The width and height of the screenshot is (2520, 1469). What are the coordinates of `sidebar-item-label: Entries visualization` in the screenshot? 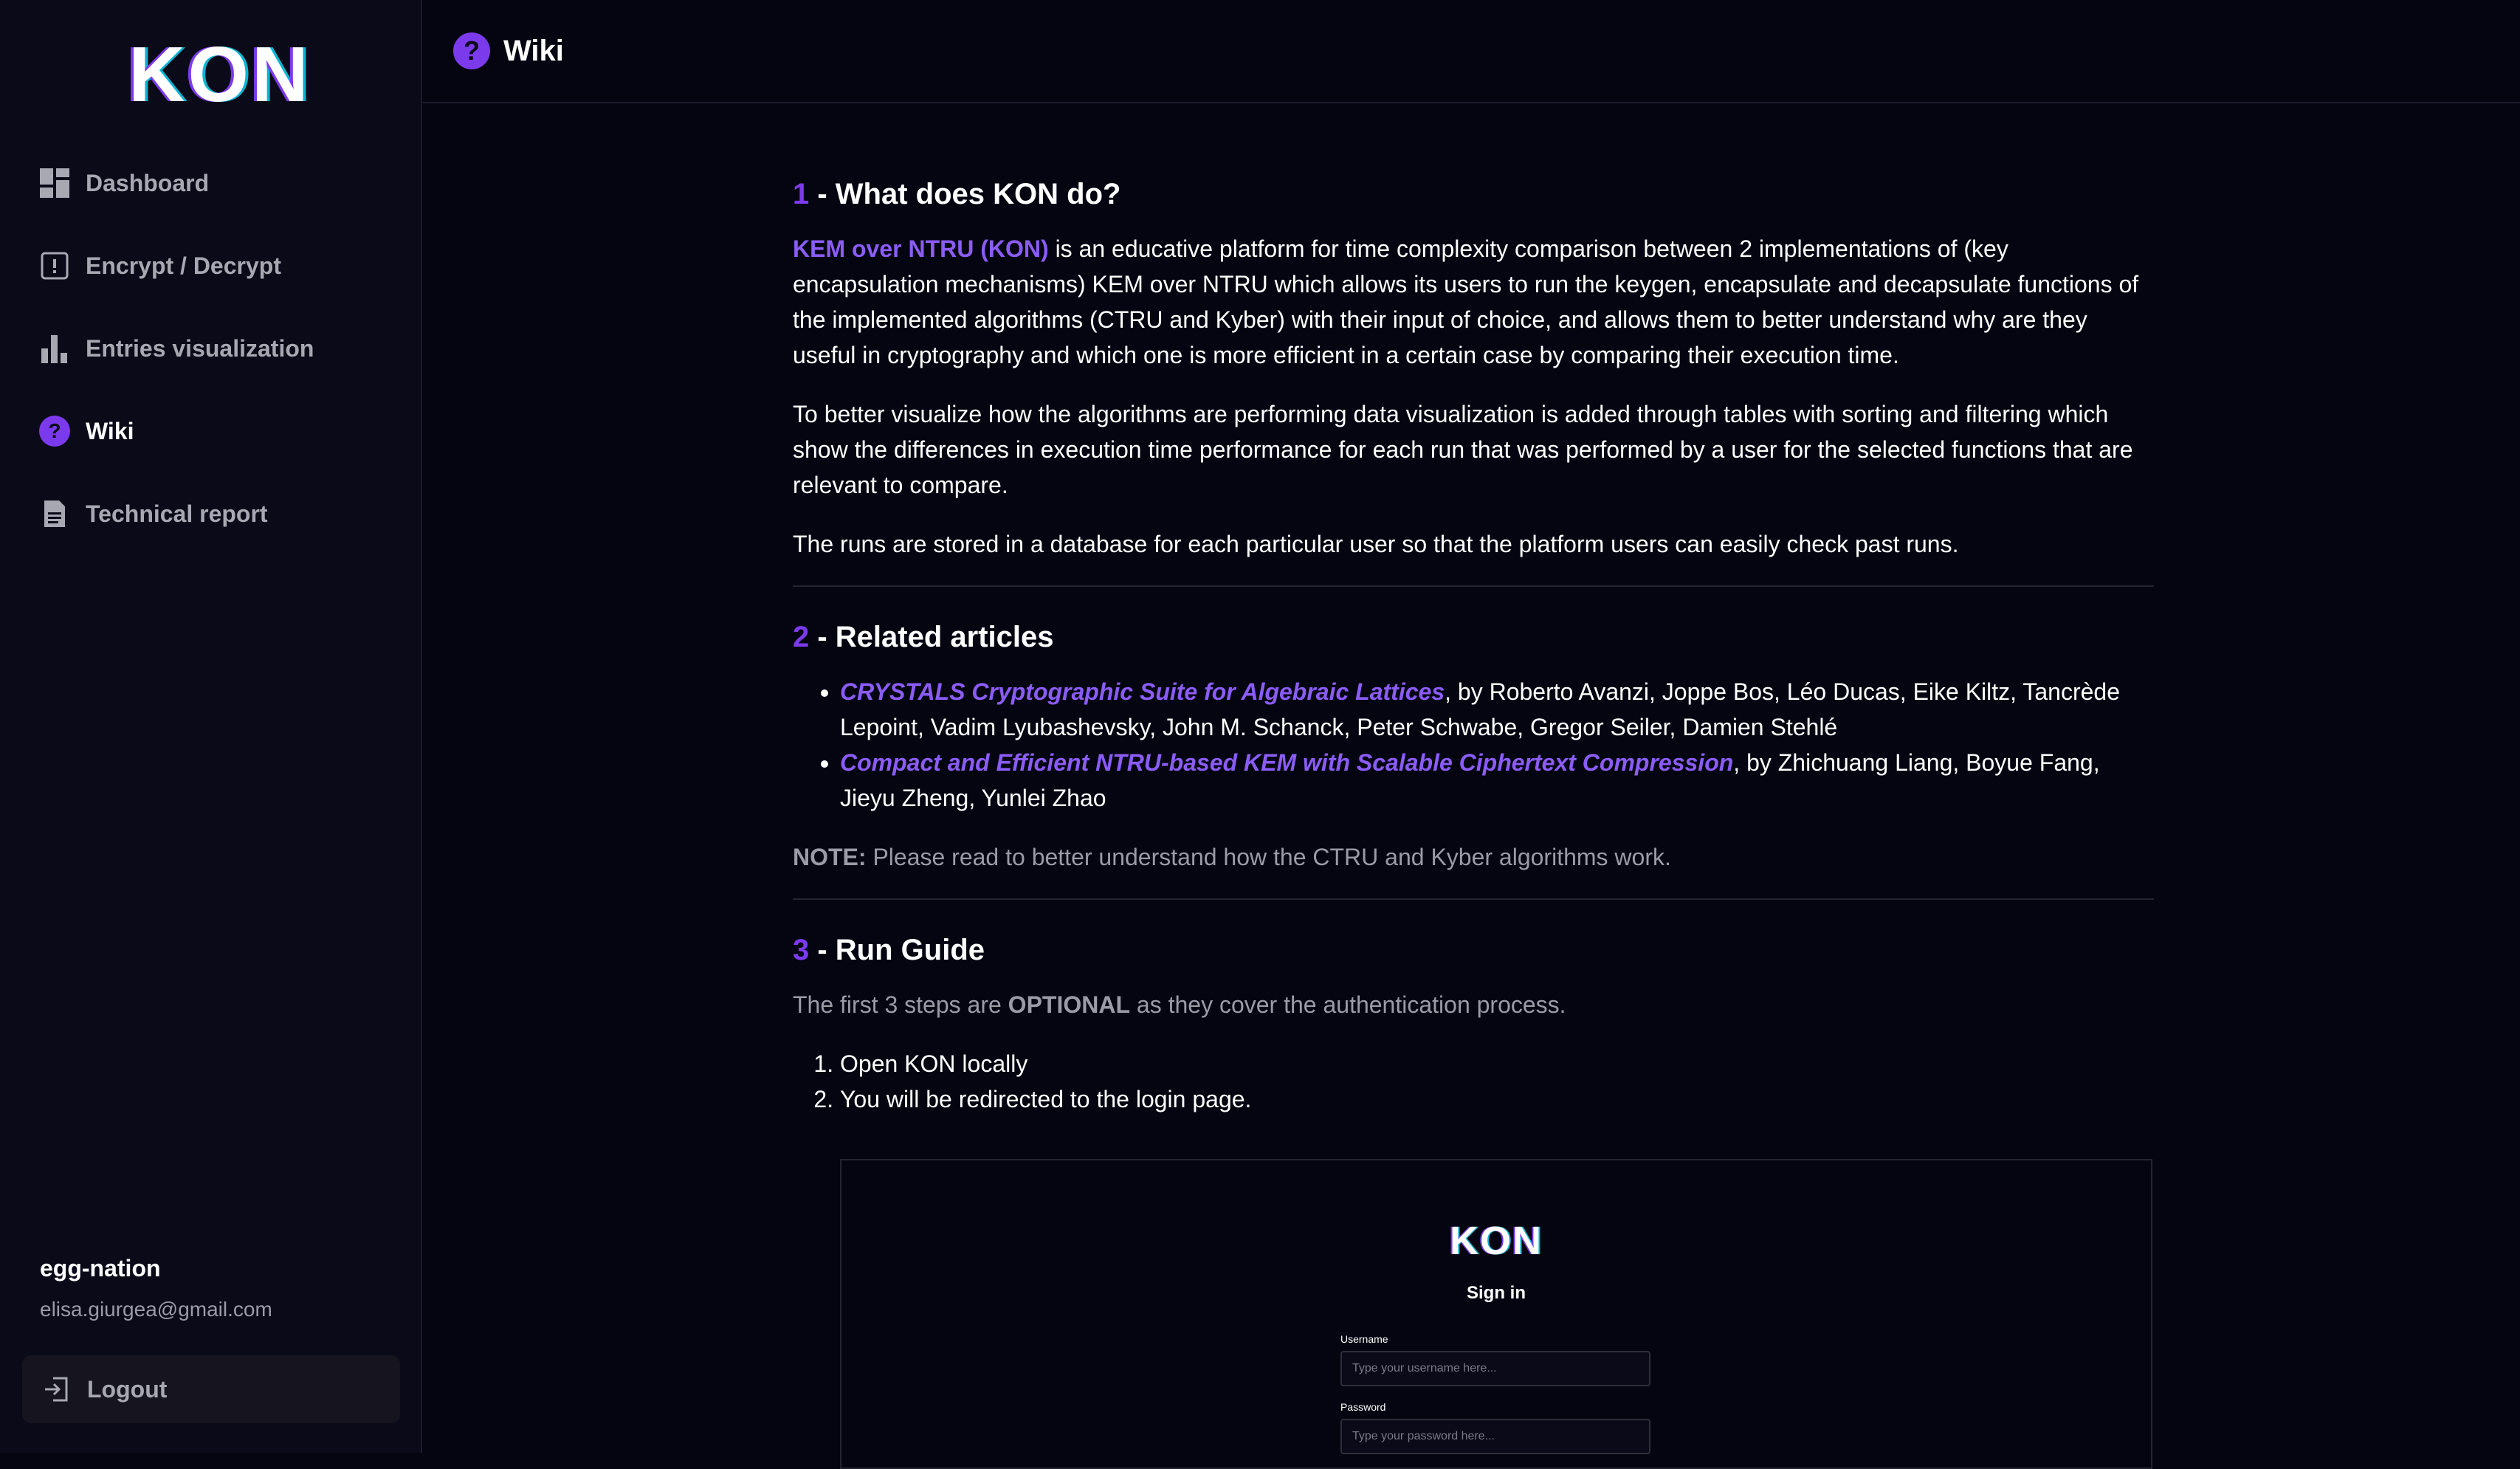 It's located at (200, 348).